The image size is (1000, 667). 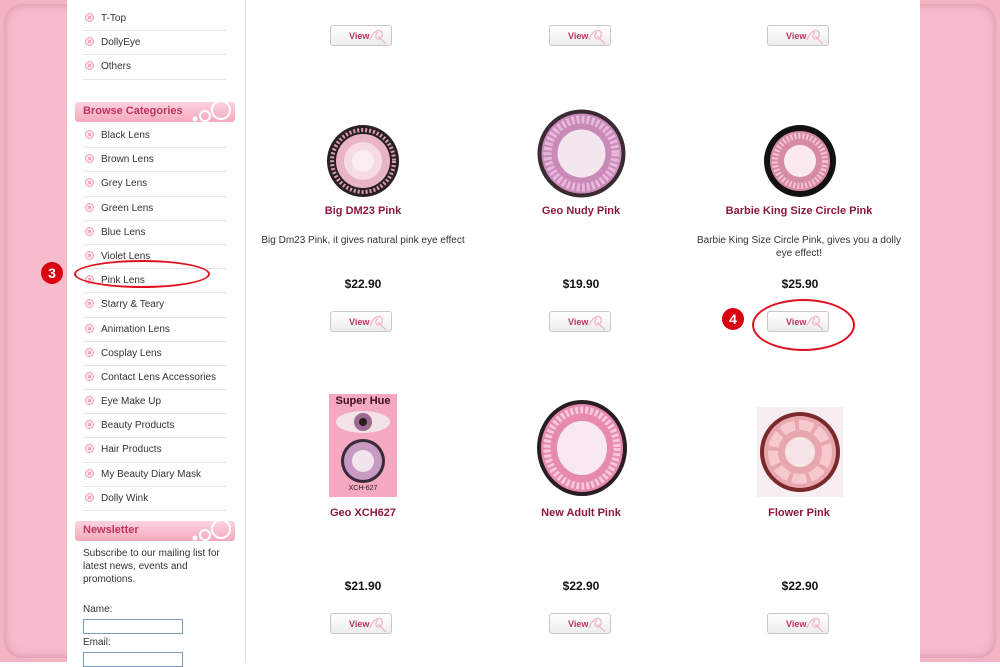 I want to click on product-price: $19.90, so click(x=581, y=284).